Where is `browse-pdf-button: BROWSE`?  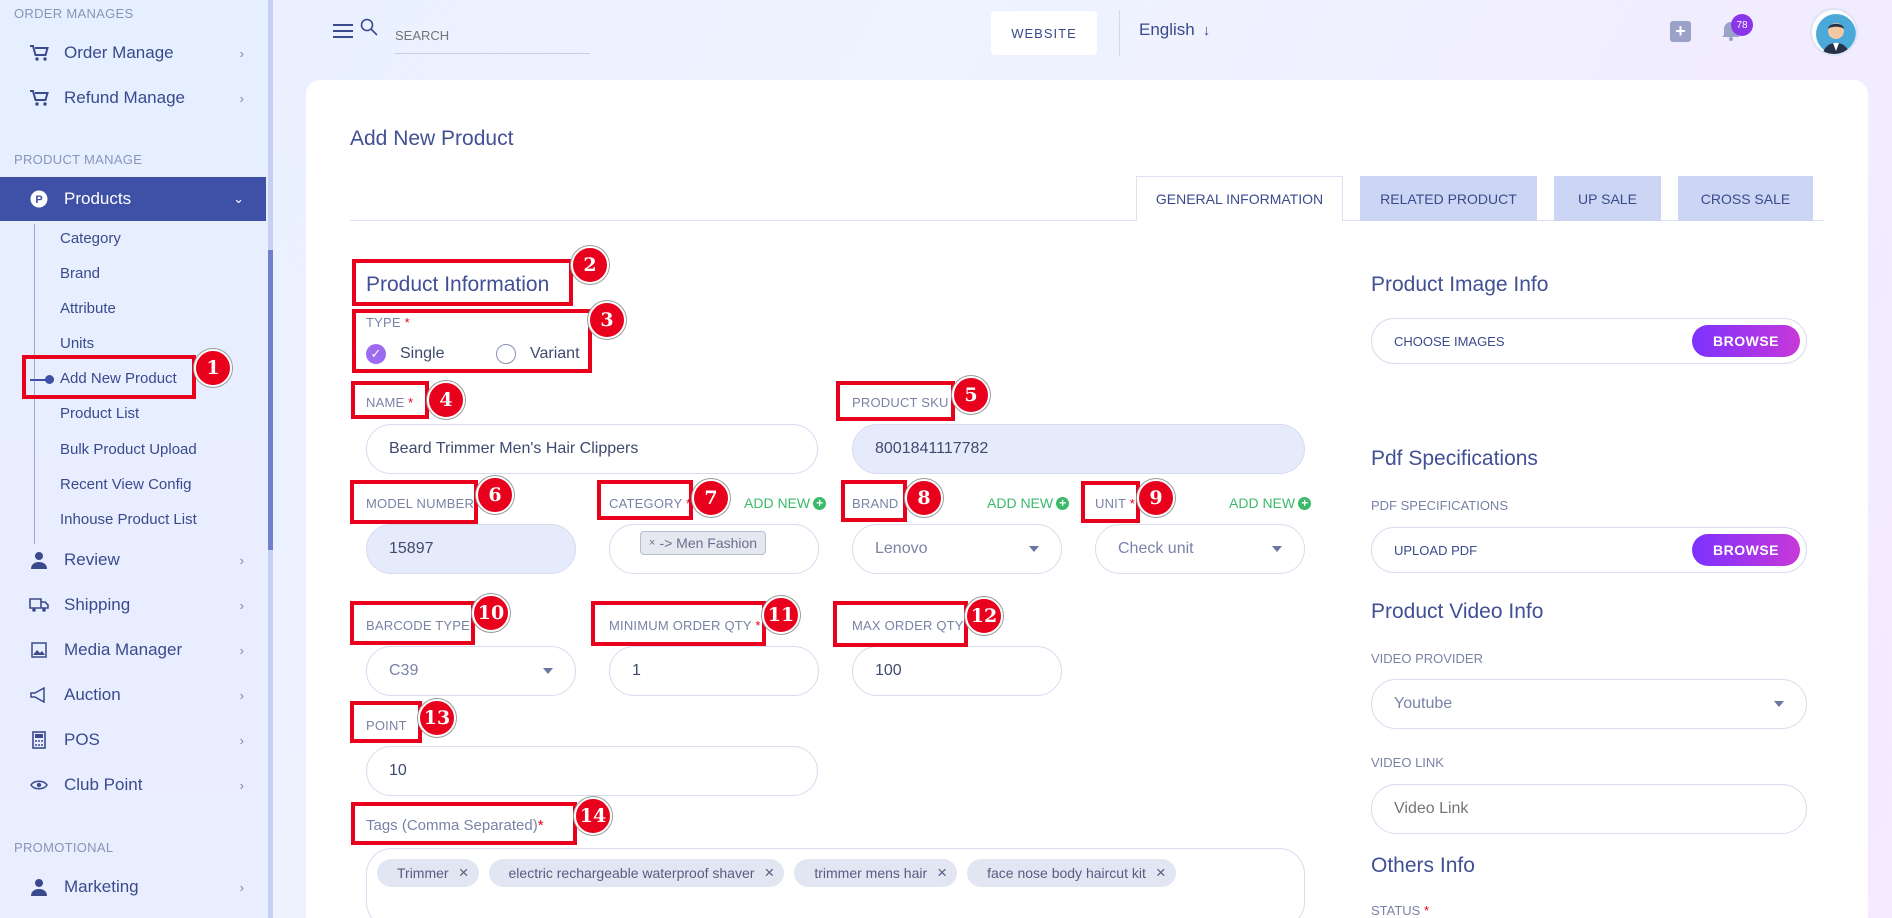 browse-pdf-button: BROWSE is located at coordinates (1746, 550).